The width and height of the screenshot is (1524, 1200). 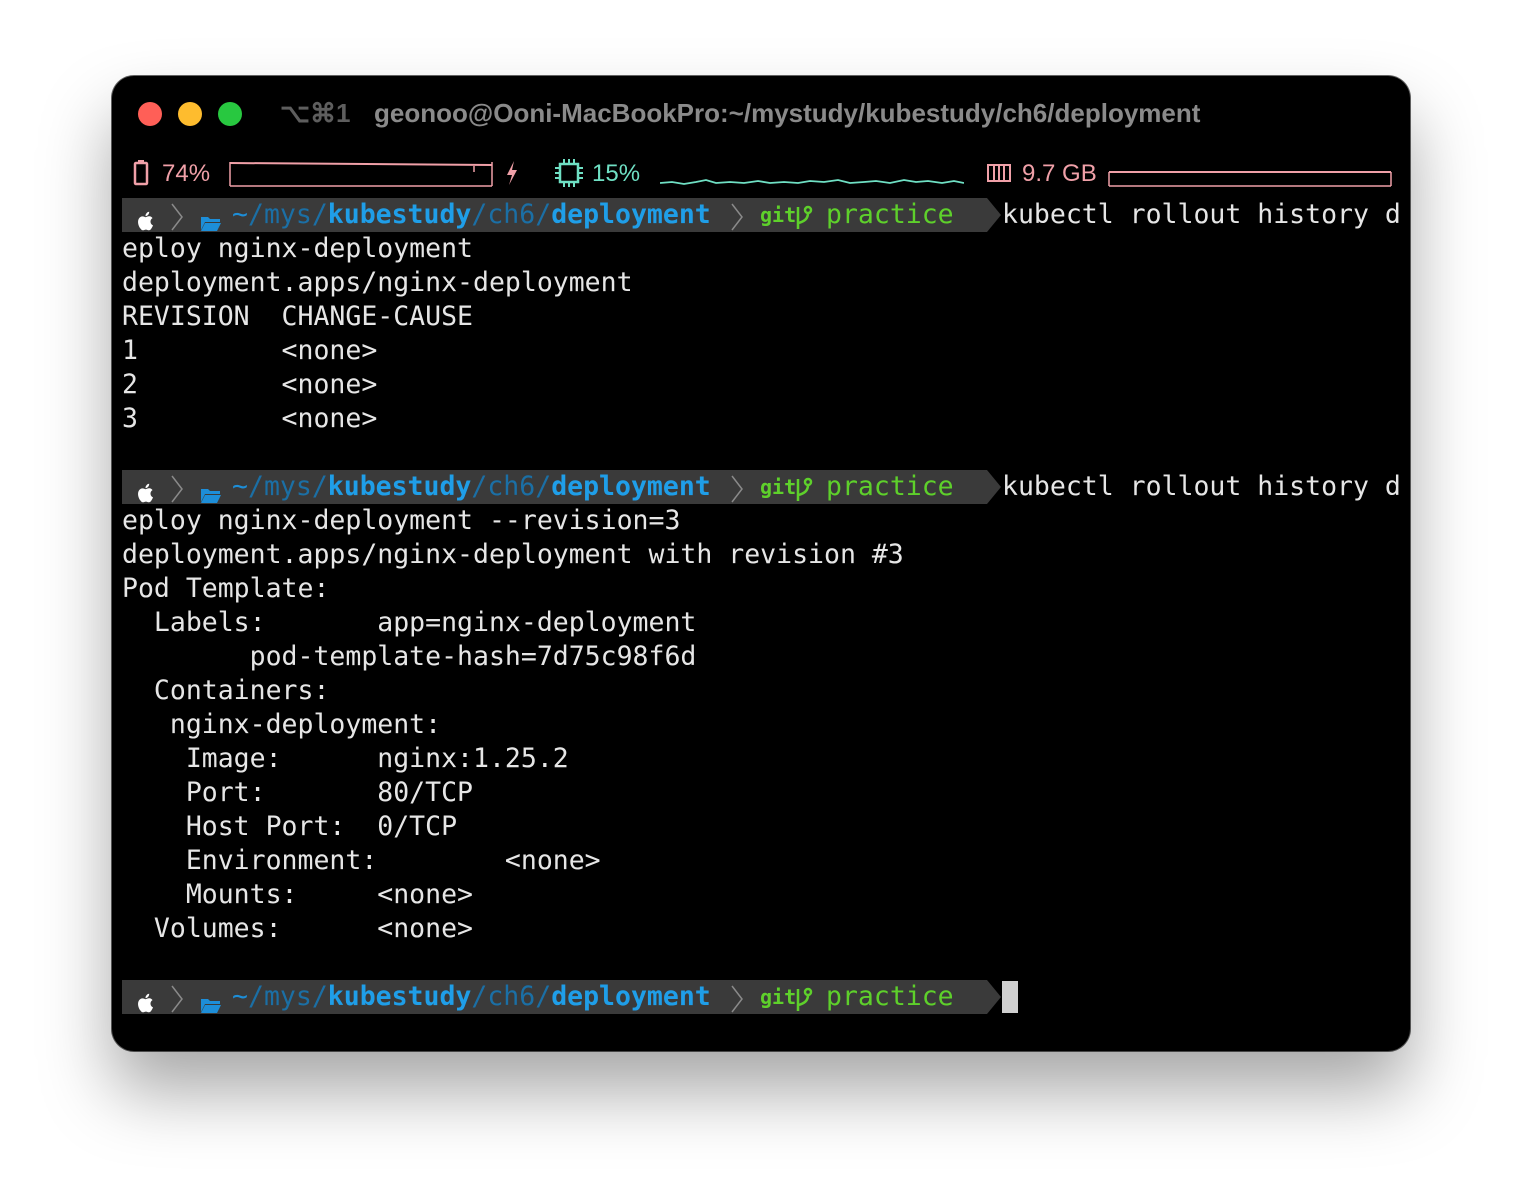 What do you see at coordinates (761, 174) in the screenshot?
I see `status-bar: 74% 15% 9.7 GB` at bounding box center [761, 174].